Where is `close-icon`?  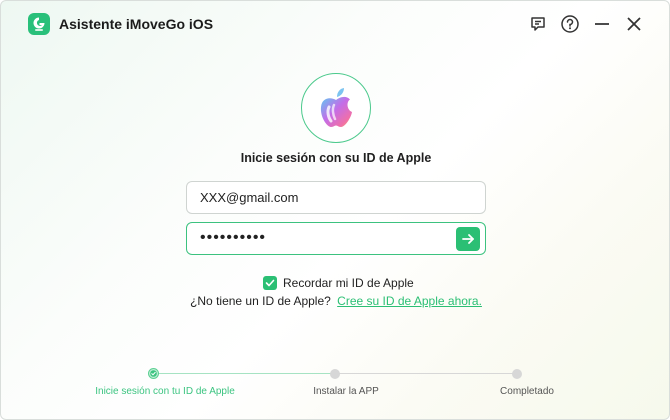 close-icon is located at coordinates (634, 24).